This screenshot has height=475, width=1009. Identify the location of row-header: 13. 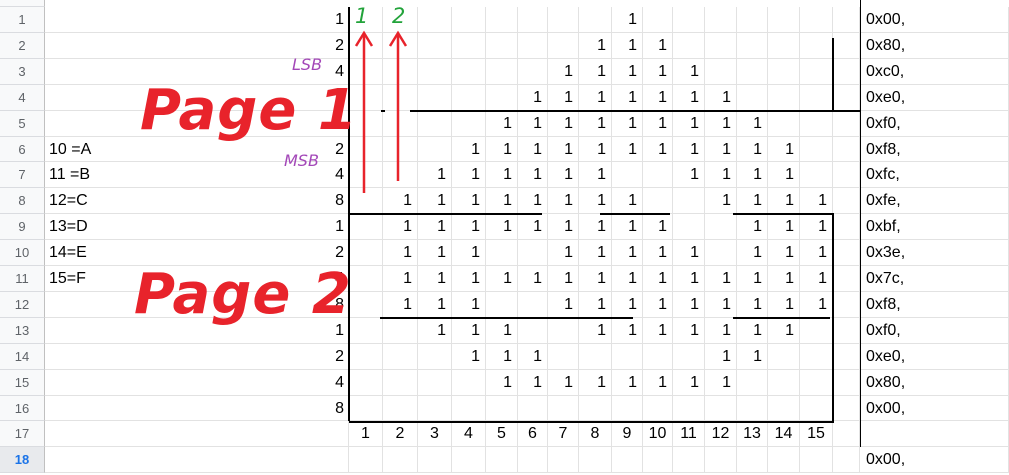
(22, 331).